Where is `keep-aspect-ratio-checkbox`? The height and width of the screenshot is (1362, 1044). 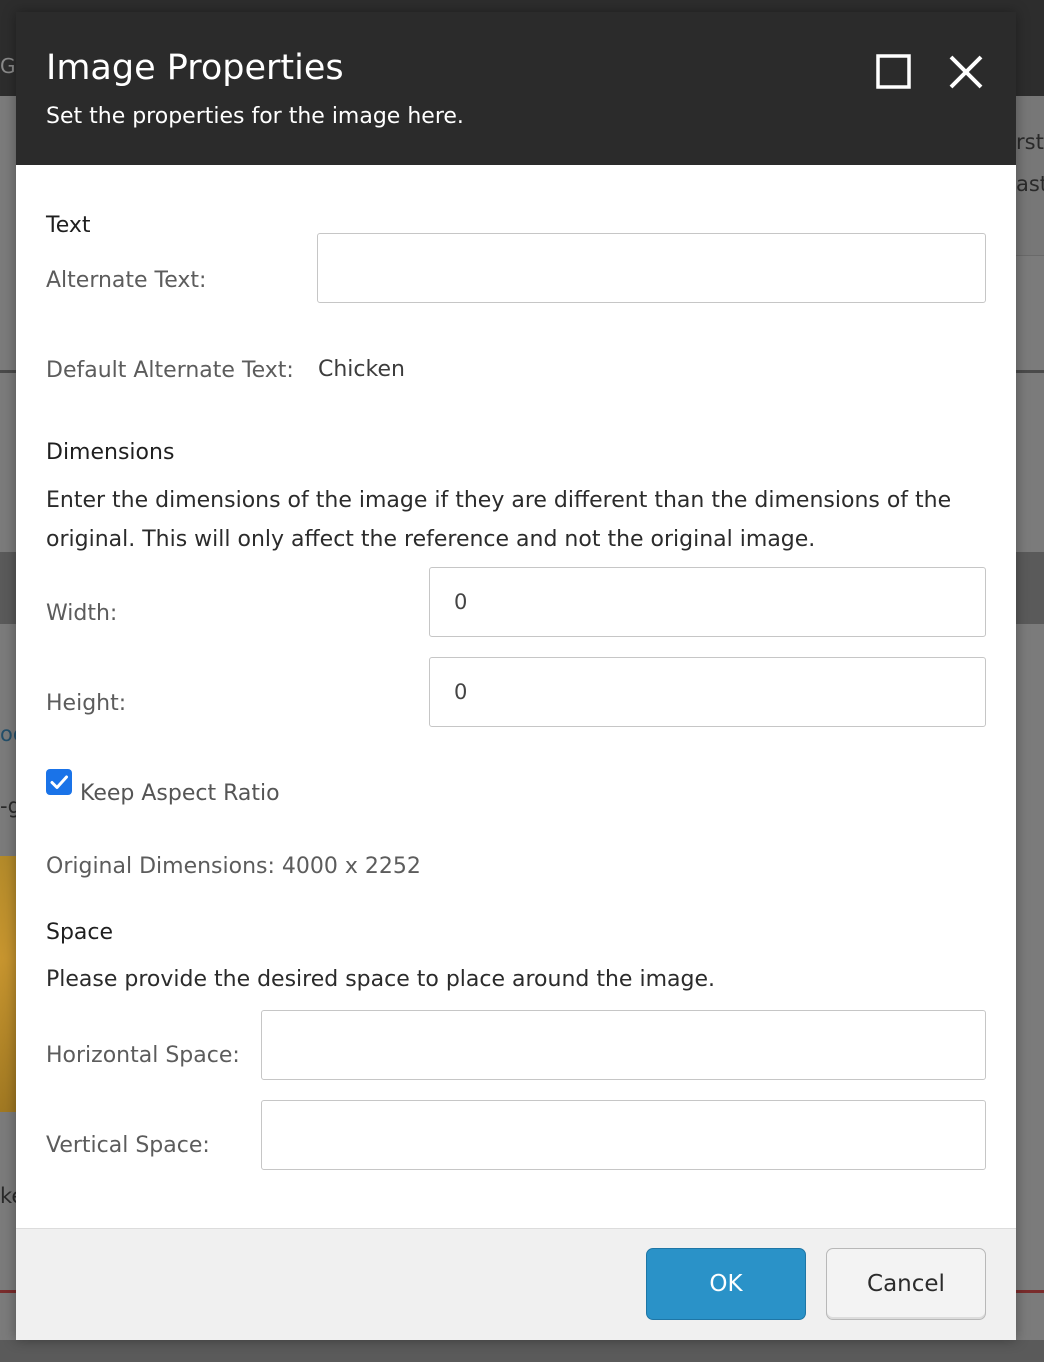
keep-aspect-ratio-checkbox is located at coordinates (59, 782).